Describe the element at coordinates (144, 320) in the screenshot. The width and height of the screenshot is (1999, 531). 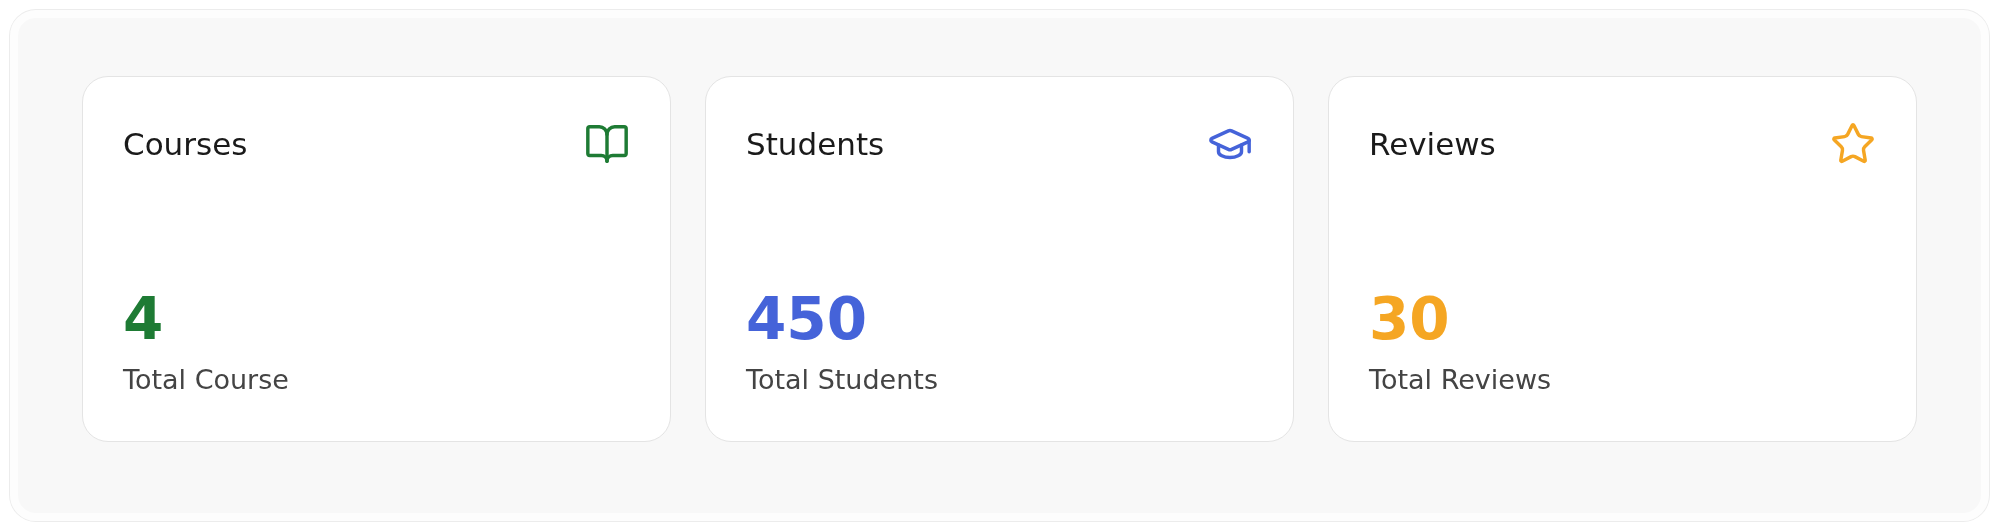
I see `stat-value: 4` at that location.